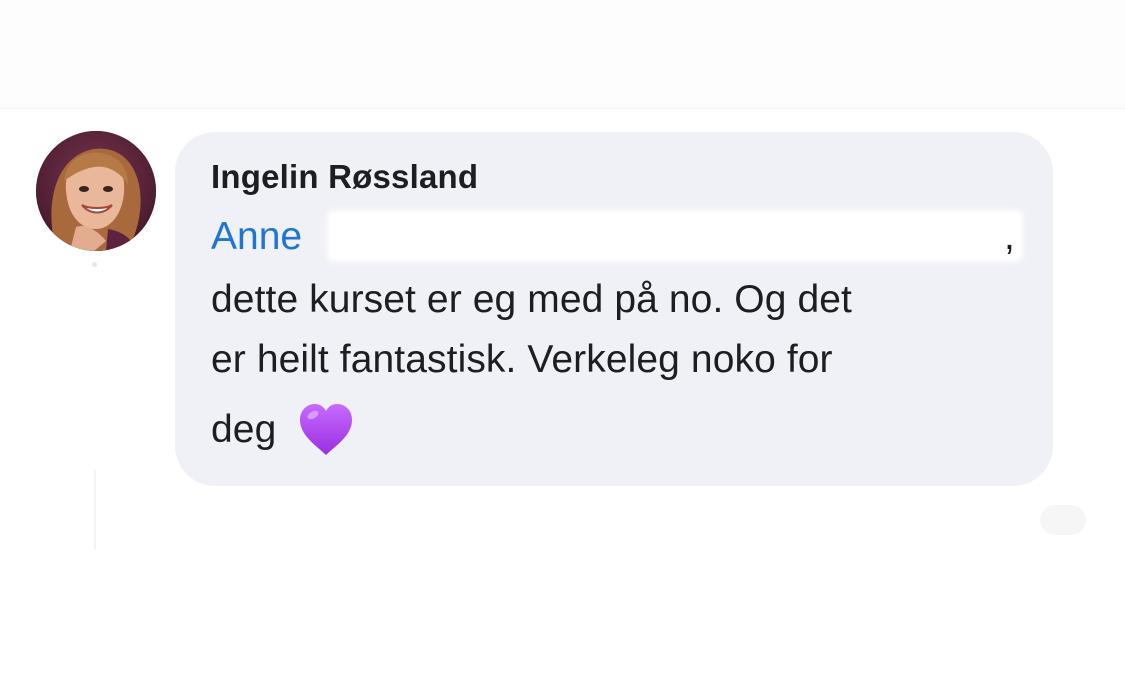 This screenshot has height=675, width=1125. Describe the element at coordinates (95, 510) in the screenshot. I see `thread-line` at that location.